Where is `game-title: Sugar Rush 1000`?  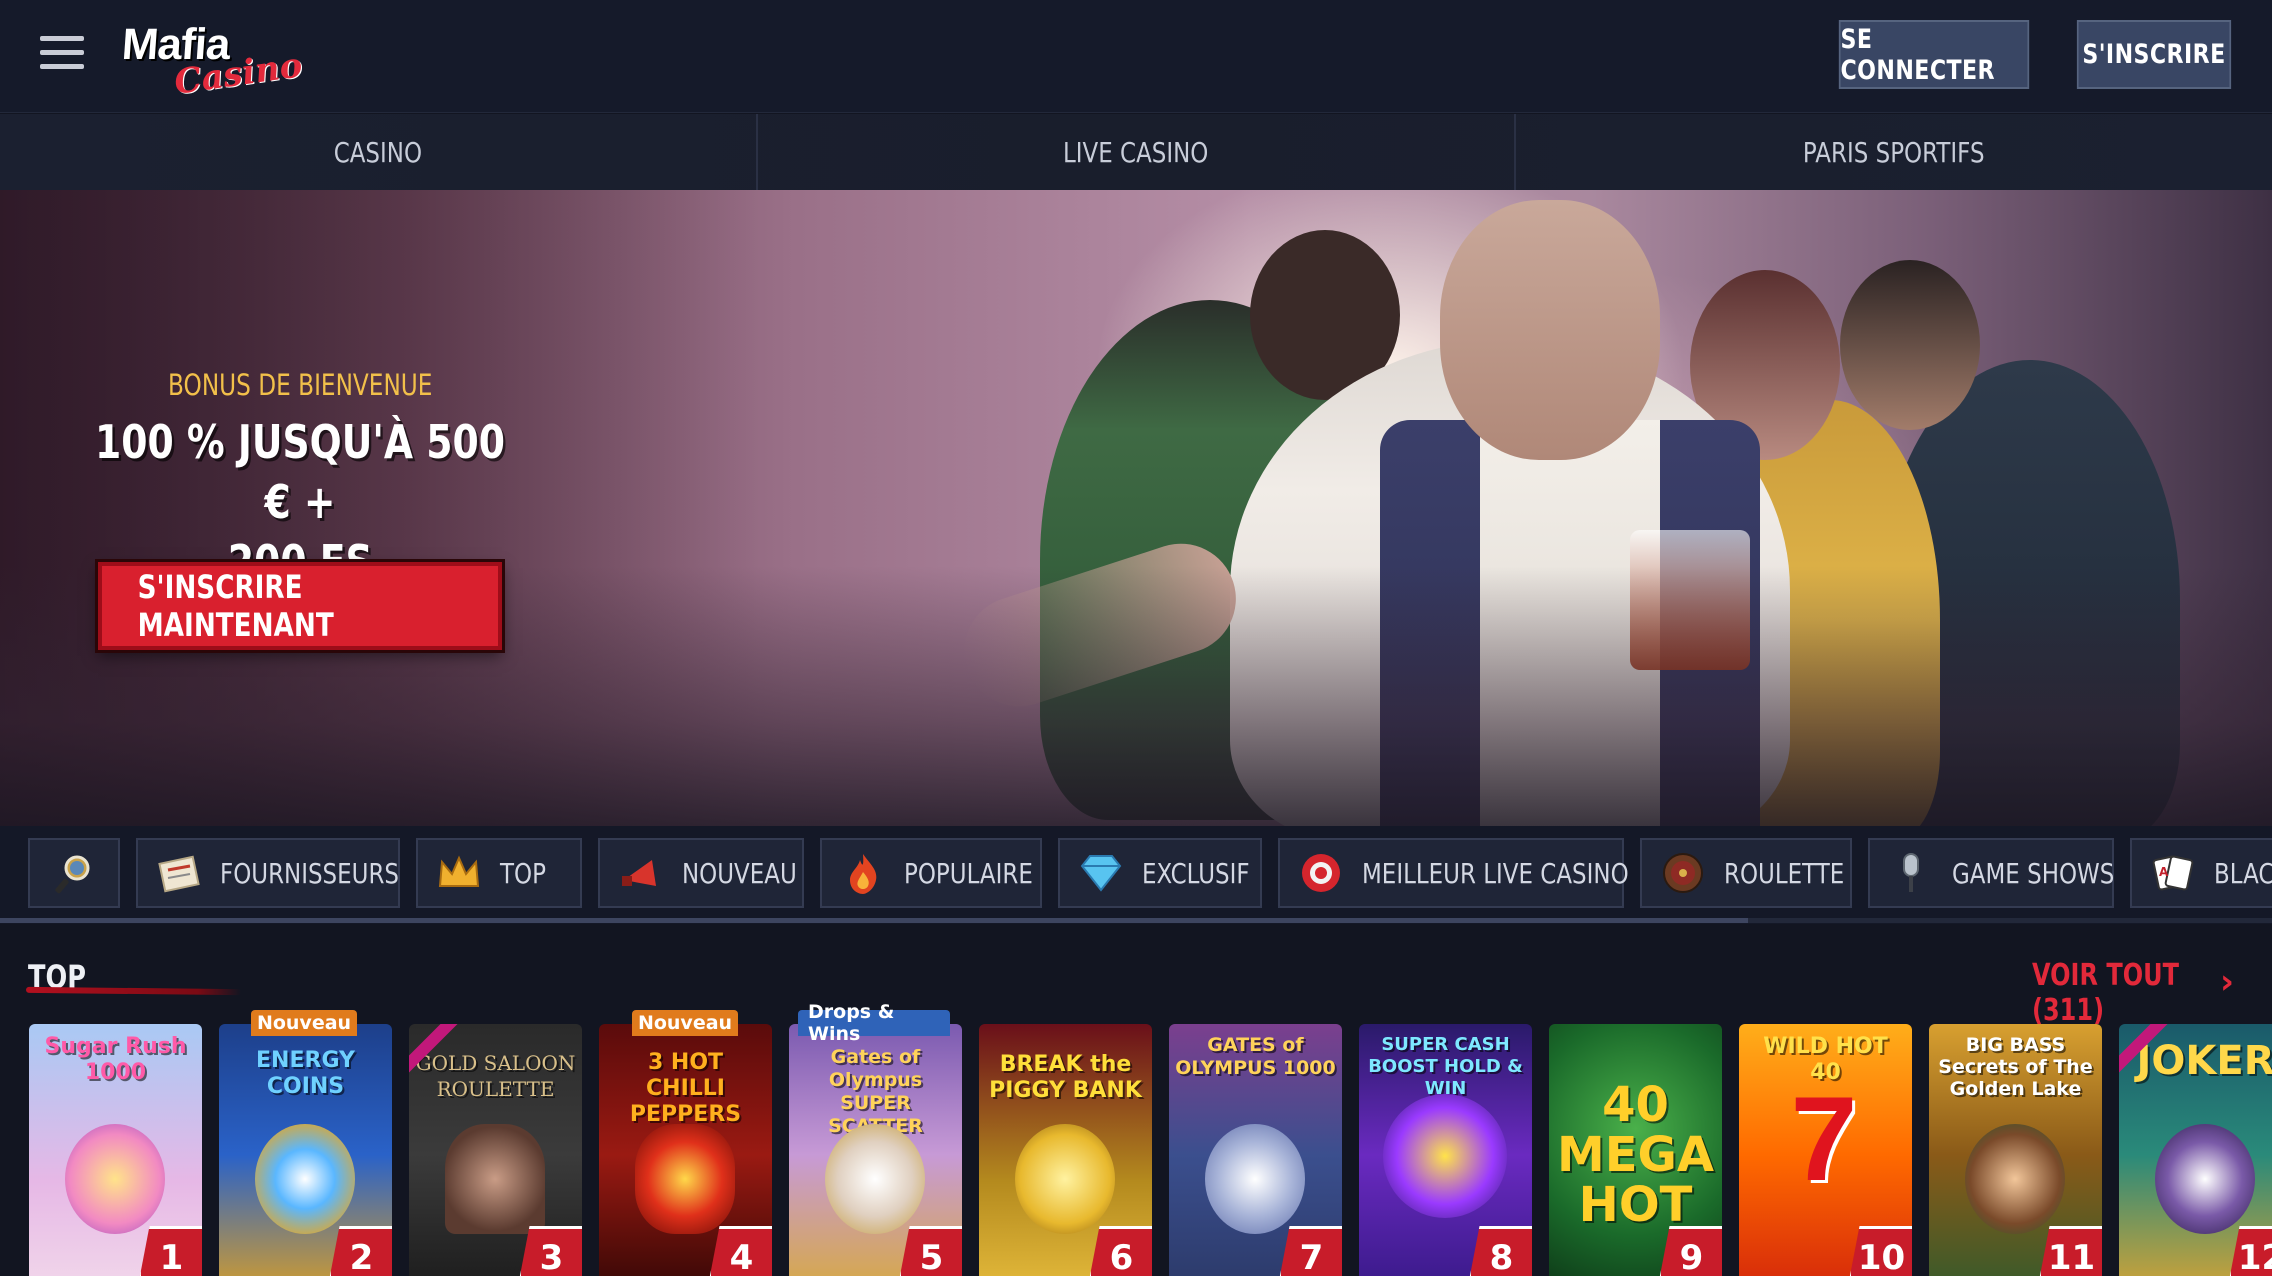
game-title: Sugar Rush 1000 is located at coordinates (115, 1059).